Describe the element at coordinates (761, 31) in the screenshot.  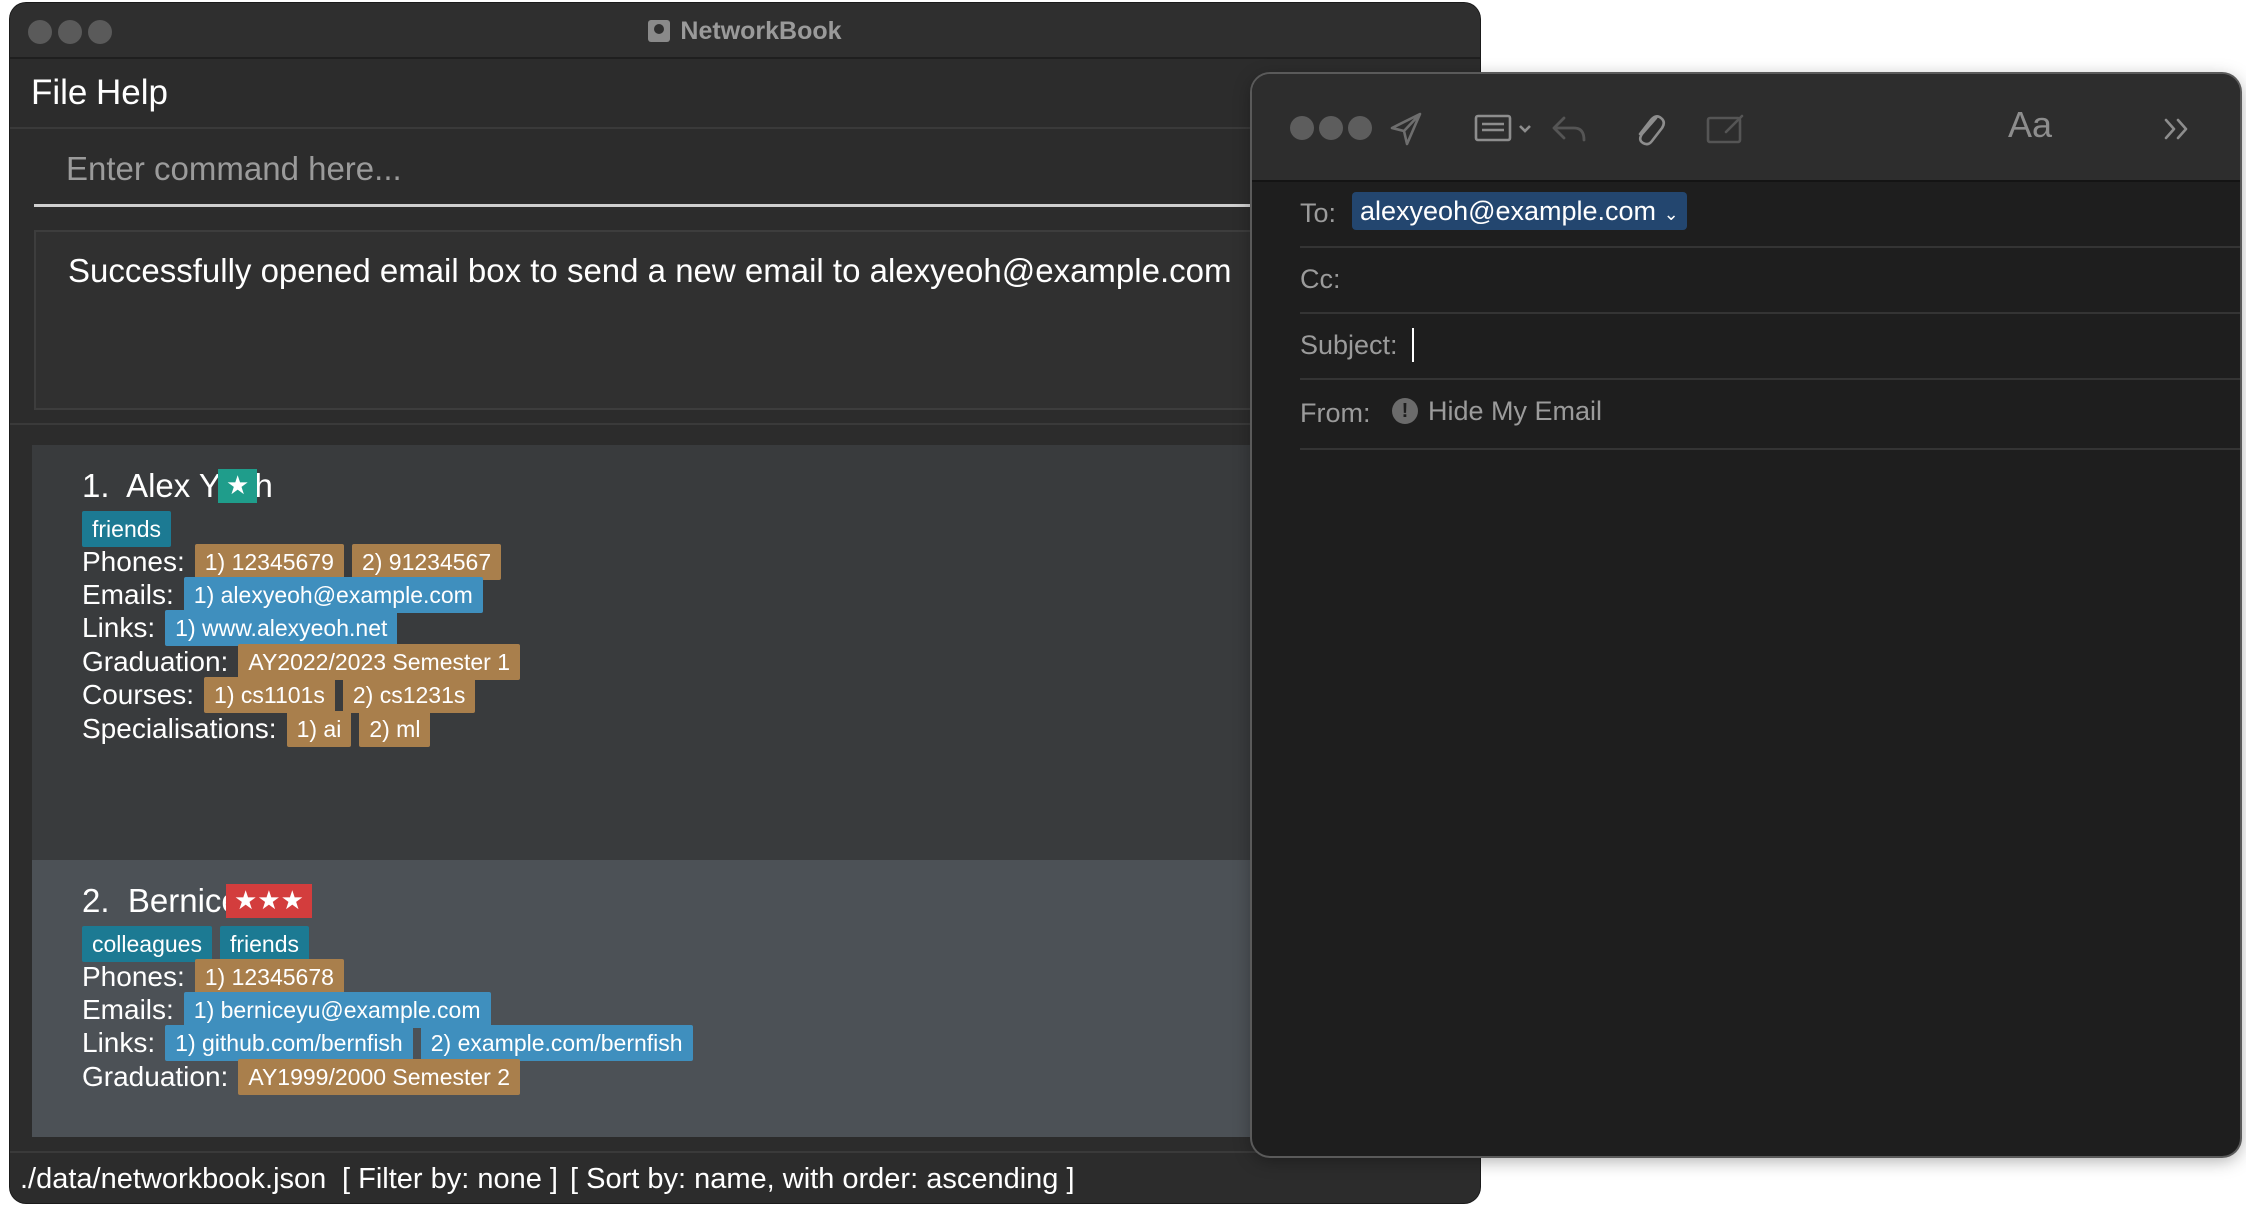
I see `window-title-text: NetworkBook` at that location.